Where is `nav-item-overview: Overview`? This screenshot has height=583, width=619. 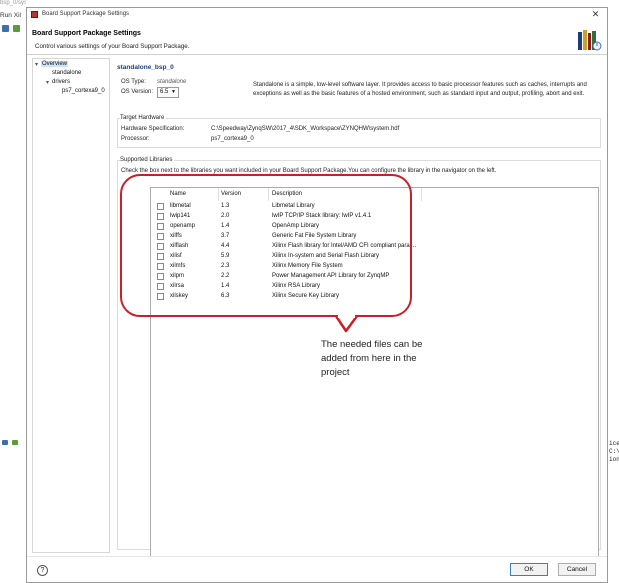 nav-item-overview: Overview is located at coordinates (55, 64).